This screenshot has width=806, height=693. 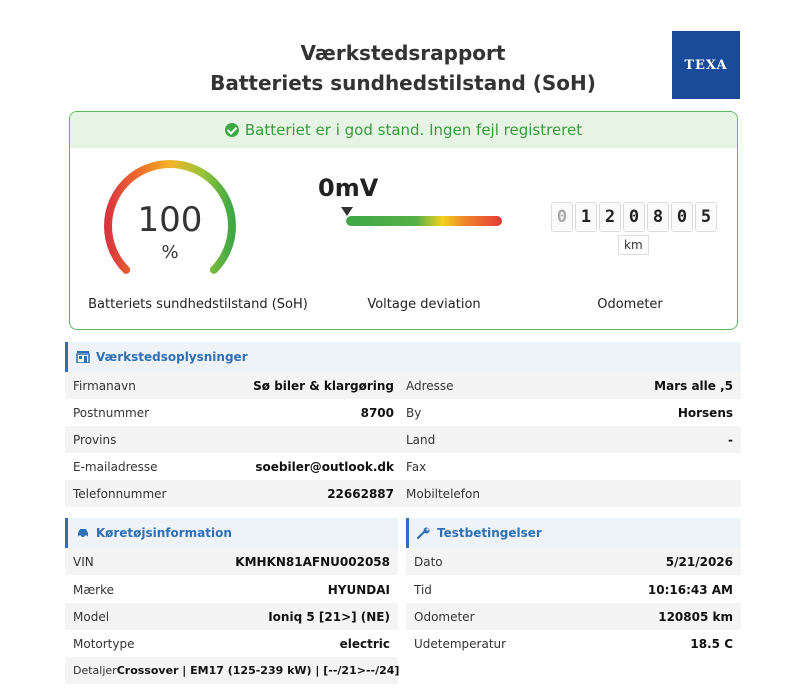 What do you see at coordinates (444, 616) in the screenshot?
I see `field-label: Odometer` at bounding box center [444, 616].